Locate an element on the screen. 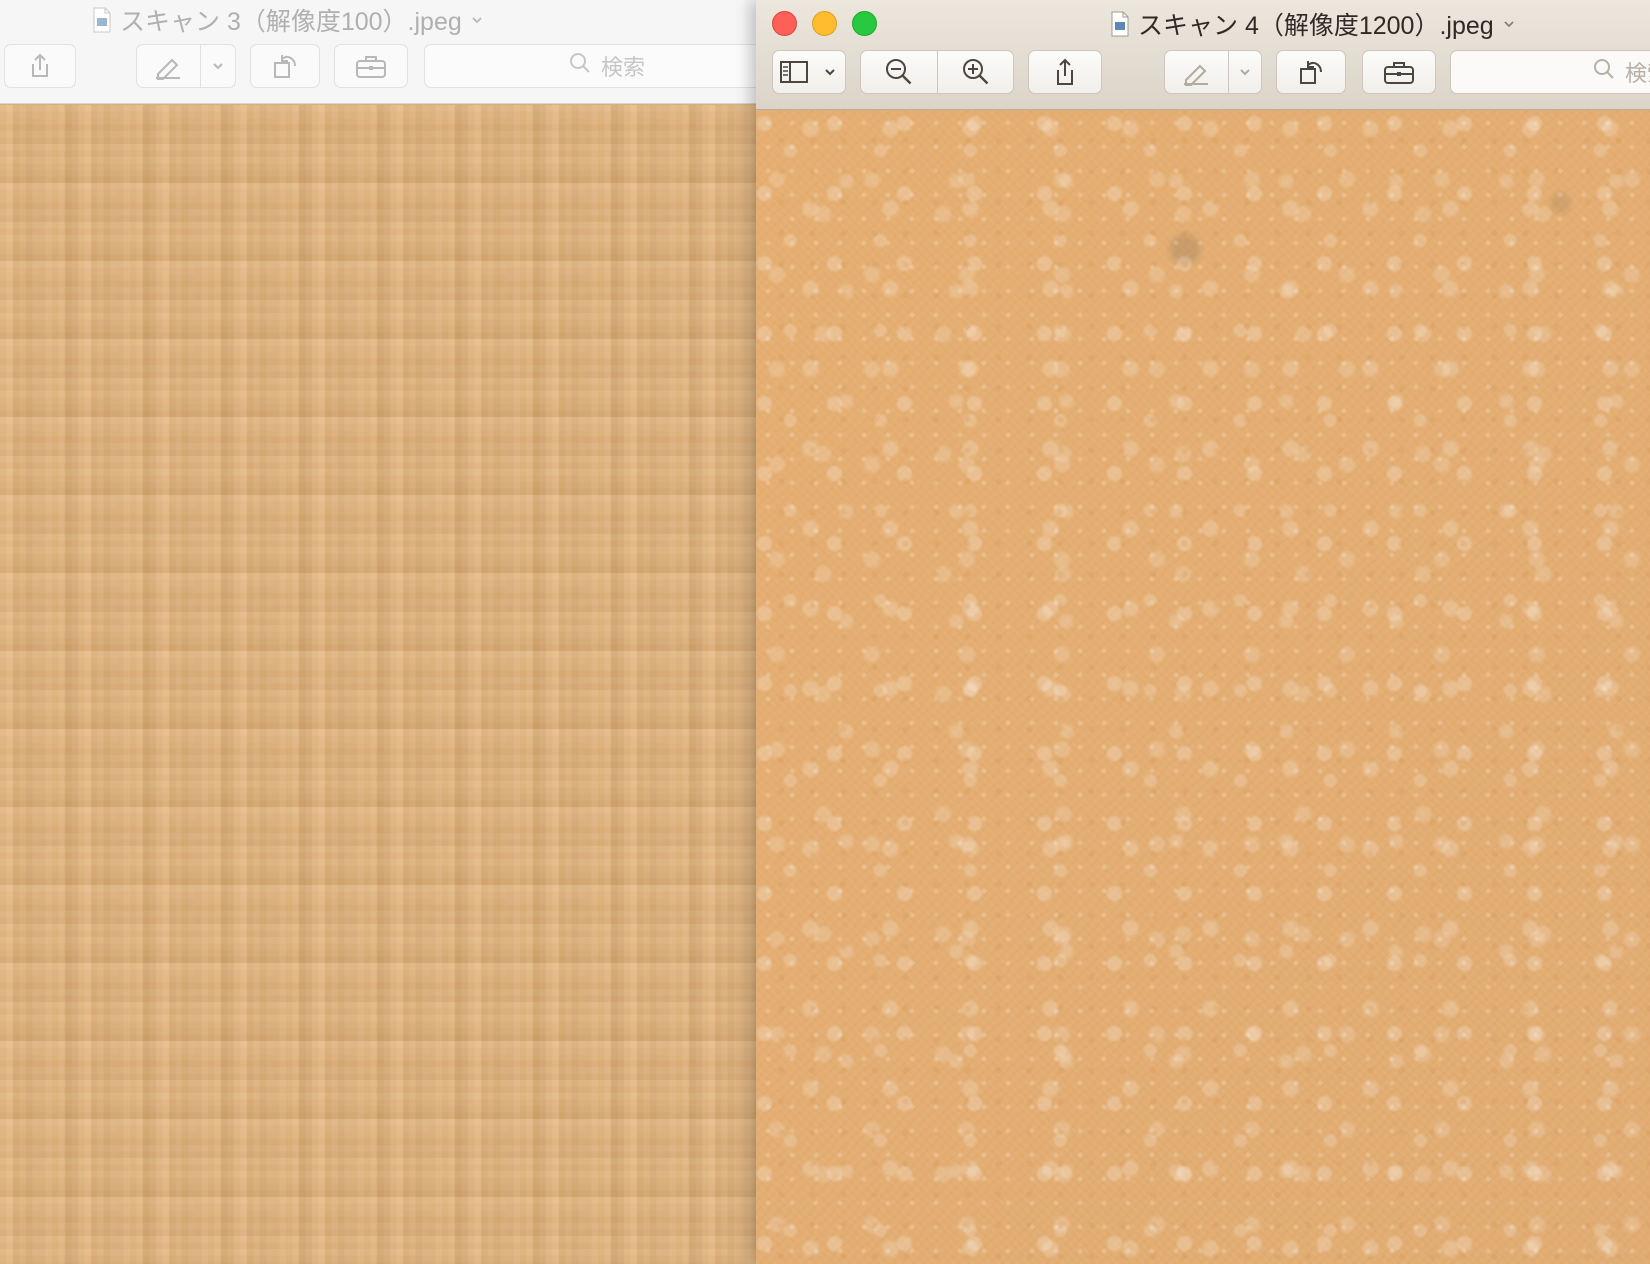 The image size is (1650, 1264). back-window-title-text: スキャン 3（解像度100）.jpeg is located at coordinates (291, 22).